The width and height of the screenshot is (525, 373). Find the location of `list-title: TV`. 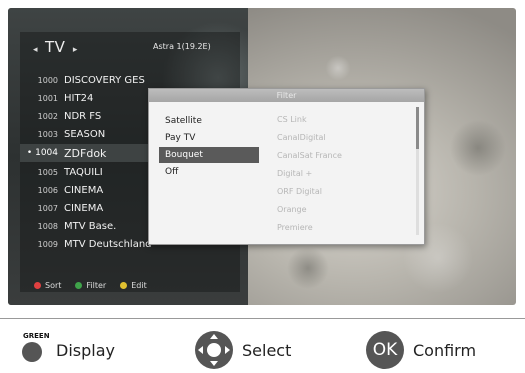

list-title: TV is located at coordinates (55, 47).